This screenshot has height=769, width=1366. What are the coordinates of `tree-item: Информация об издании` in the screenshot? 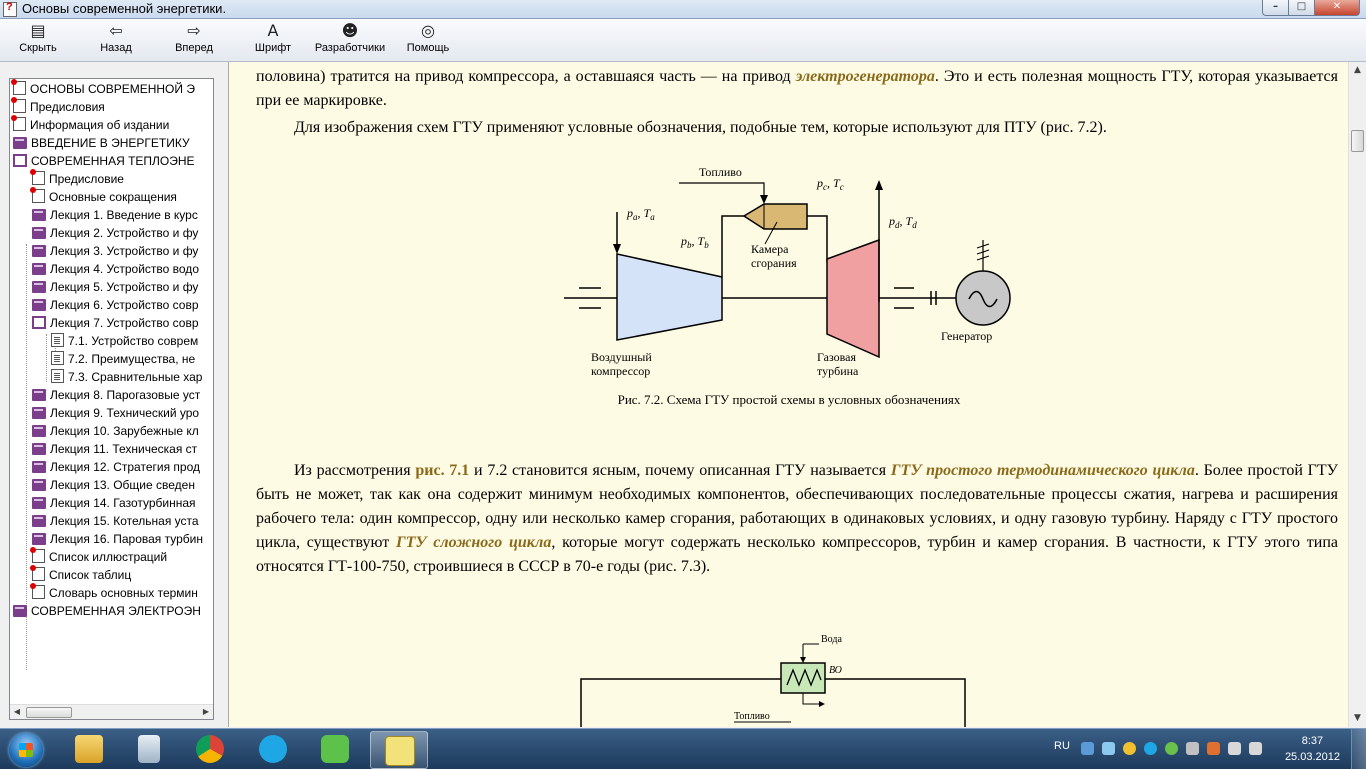 It's located at (90, 124).